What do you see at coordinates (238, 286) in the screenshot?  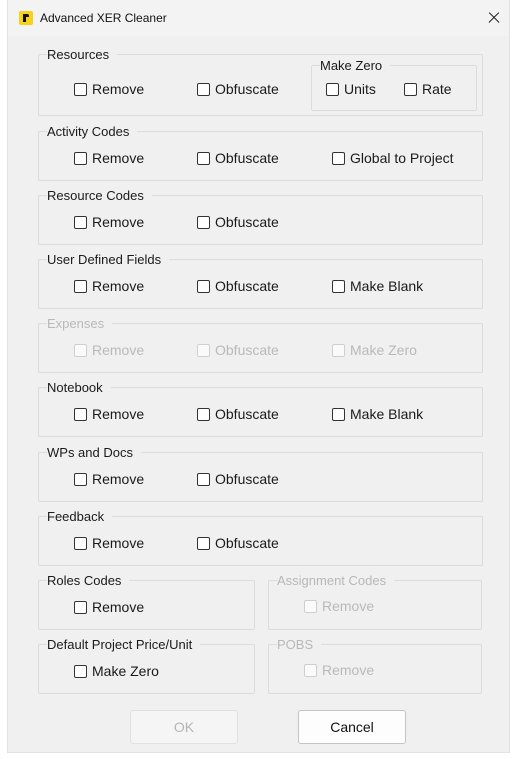 I see `udf-obfuscate-checkbox: Obfuscate` at bounding box center [238, 286].